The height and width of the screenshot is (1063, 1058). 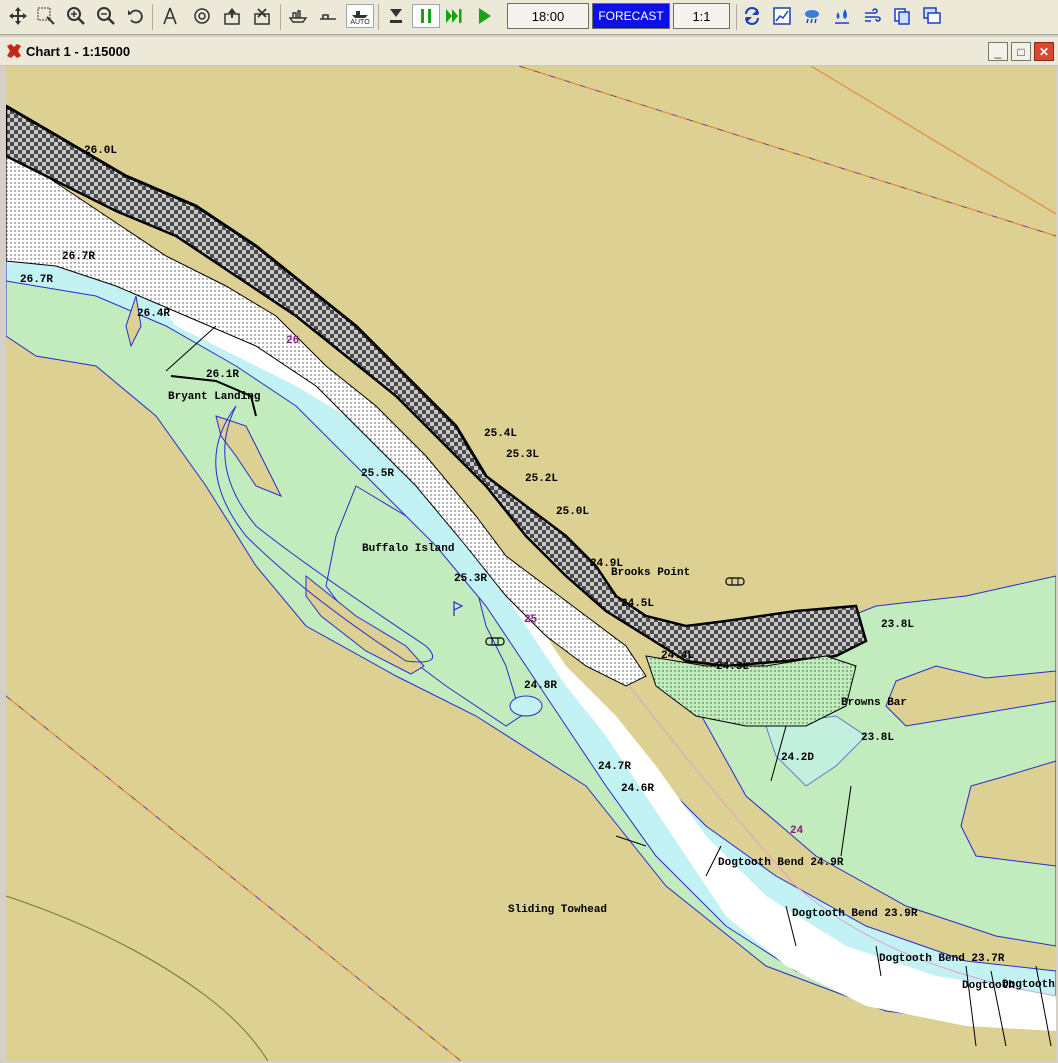 What do you see at coordinates (631, 16) in the screenshot?
I see `forecast-button: FORECAST` at bounding box center [631, 16].